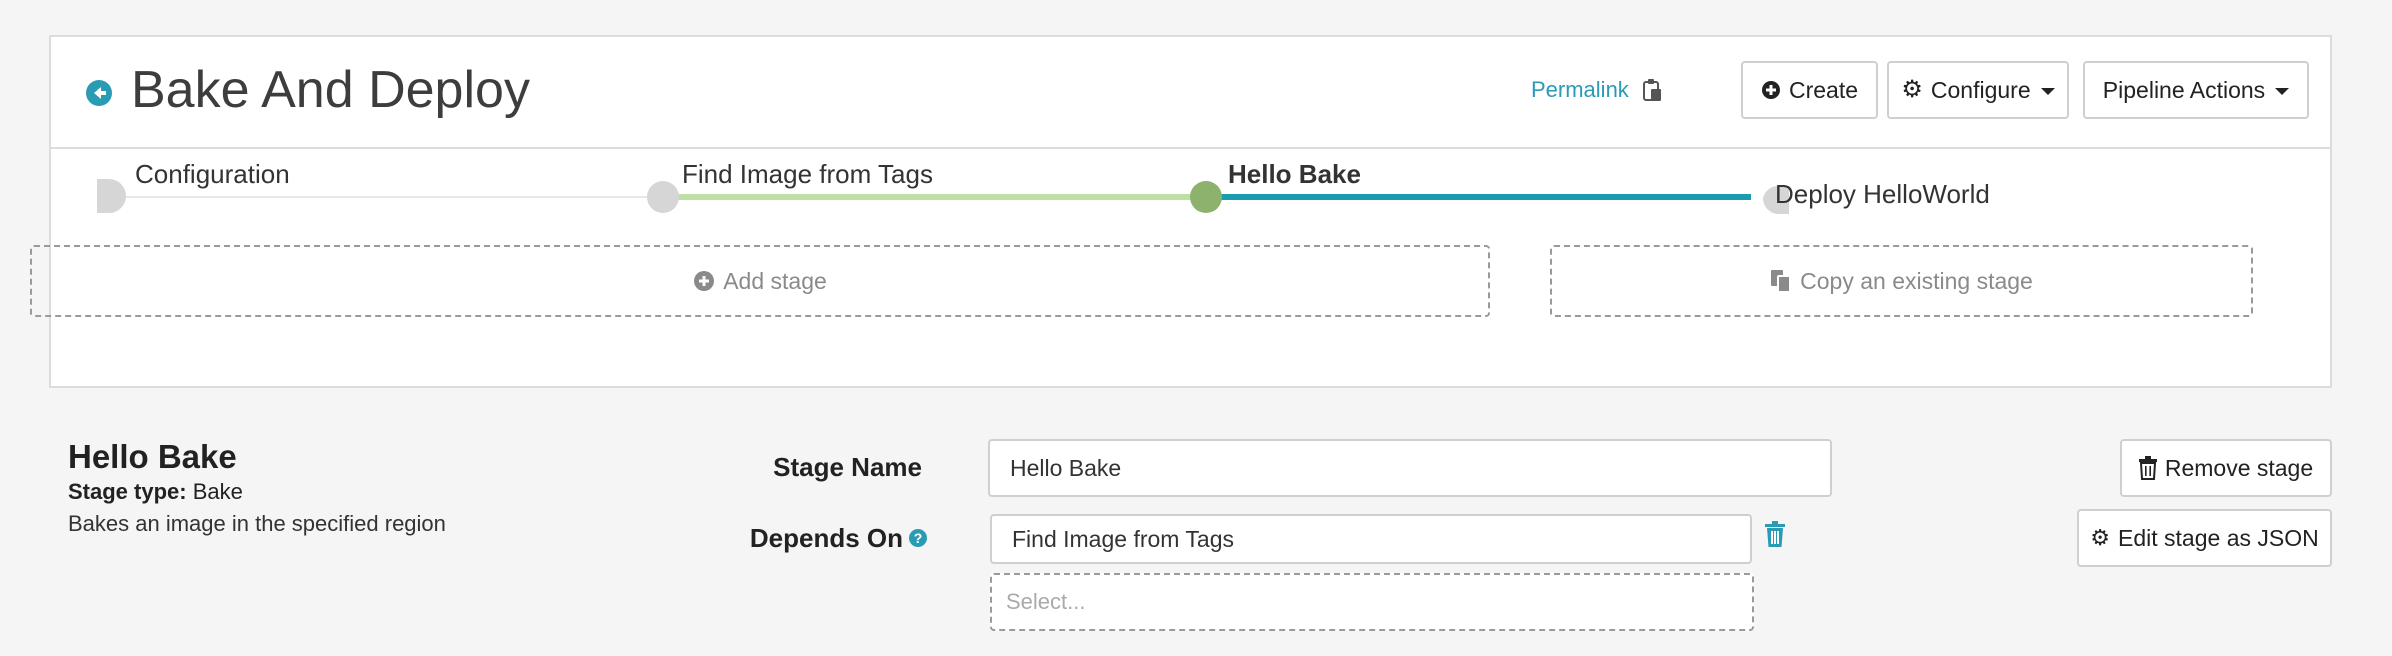  What do you see at coordinates (1652, 90) in the screenshot?
I see `clipboard-icon` at bounding box center [1652, 90].